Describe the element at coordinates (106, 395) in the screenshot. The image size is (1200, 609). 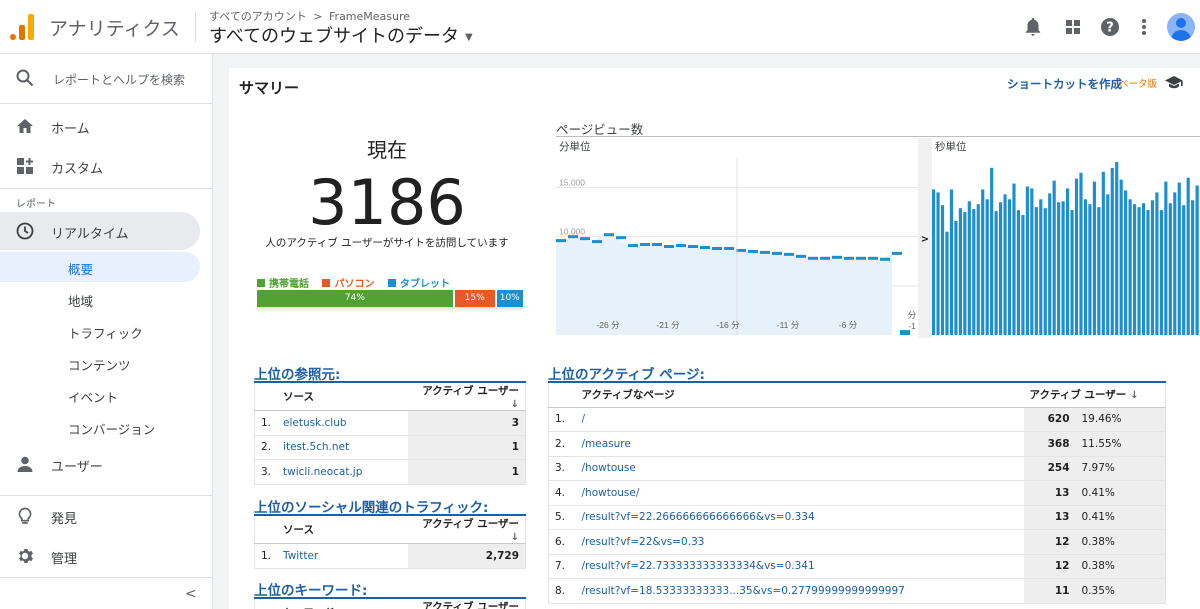
I see `sidebar-sub-events: イベント` at that location.